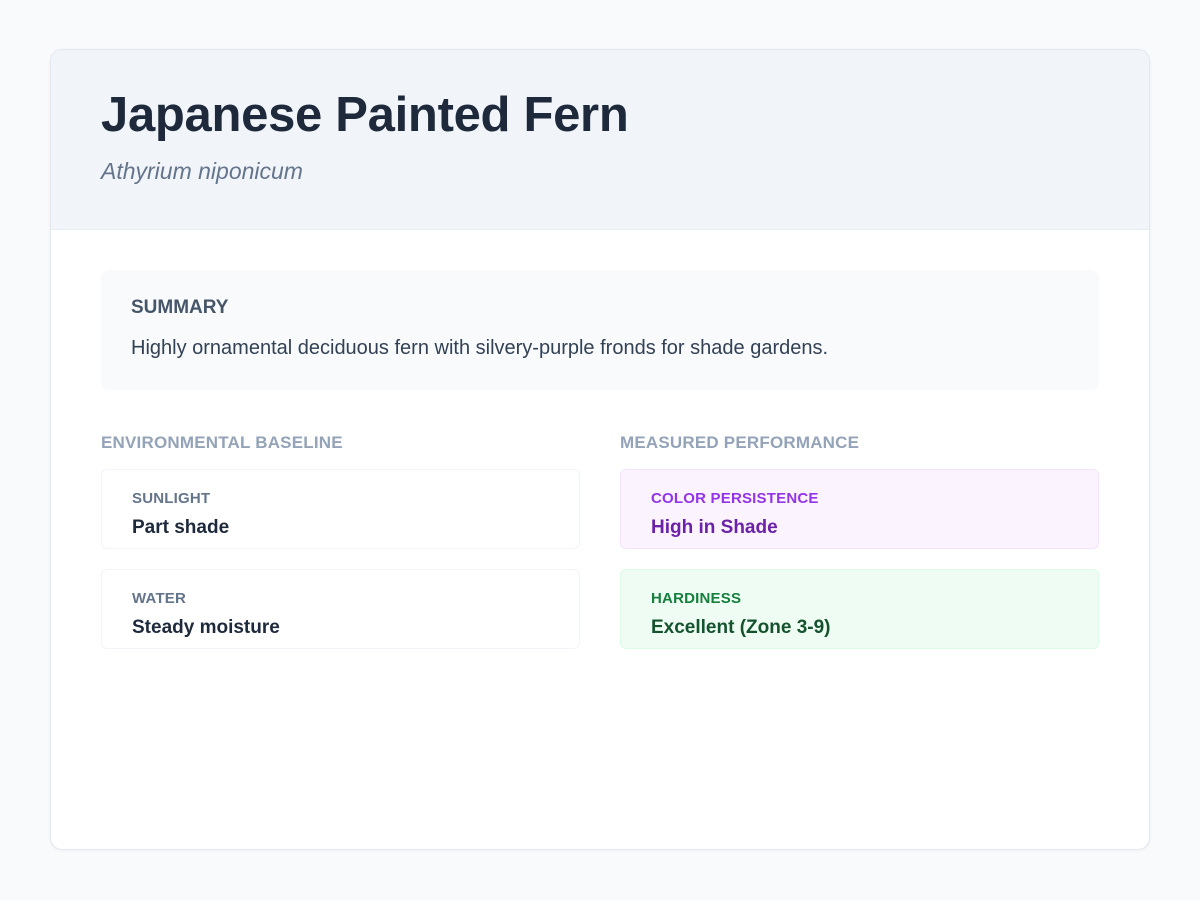 Image resolution: width=1200 pixels, height=900 pixels. I want to click on metric-card-hardiness: HARDINESS Excellent (Zone 3-9), so click(859, 609).